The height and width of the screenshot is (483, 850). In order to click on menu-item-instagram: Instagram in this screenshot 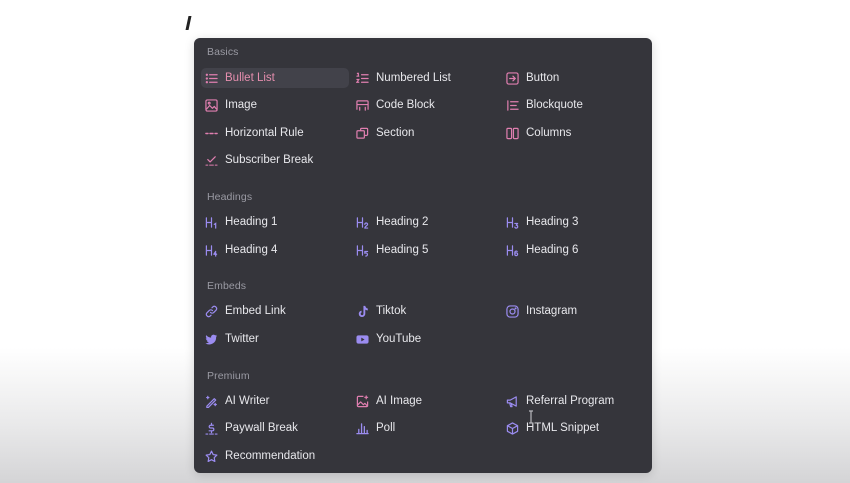, I will do `click(541, 311)`.